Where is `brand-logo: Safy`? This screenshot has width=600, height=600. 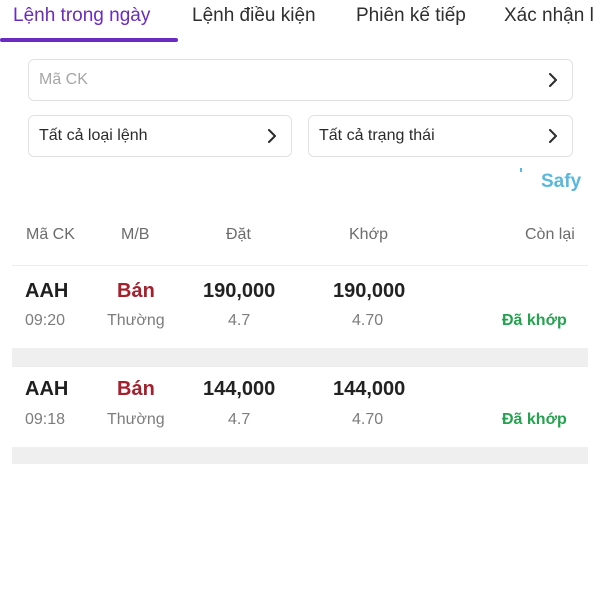
brand-logo: Safy is located at coordinates (561, 181).